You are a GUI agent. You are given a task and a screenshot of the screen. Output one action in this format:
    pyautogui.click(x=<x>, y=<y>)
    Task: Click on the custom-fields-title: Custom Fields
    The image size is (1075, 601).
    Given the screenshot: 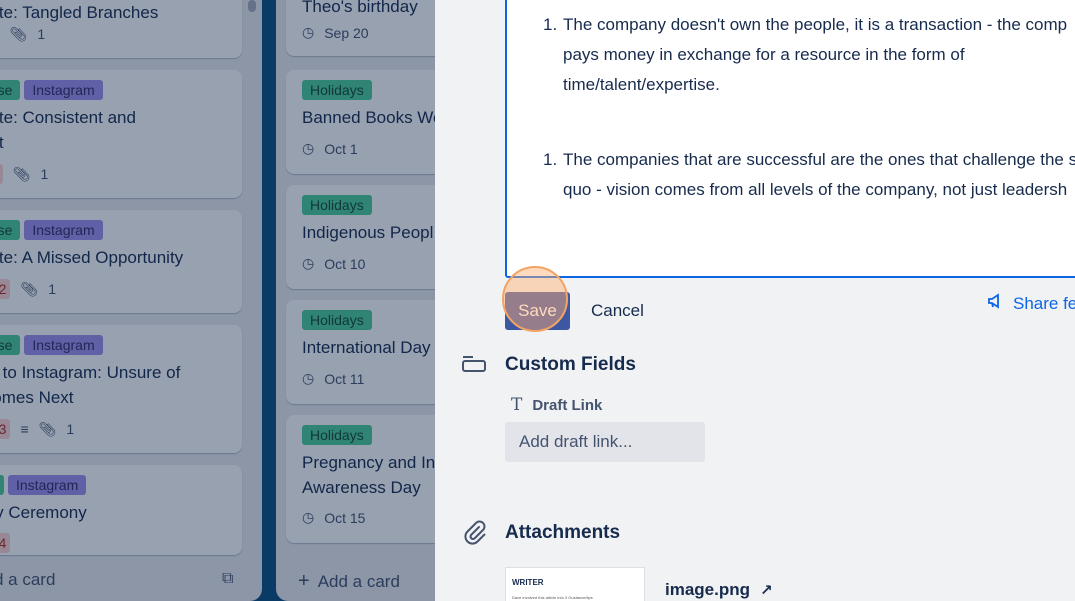 What is the action you would take?
    pyautogui.click(x=570, y=364)
    